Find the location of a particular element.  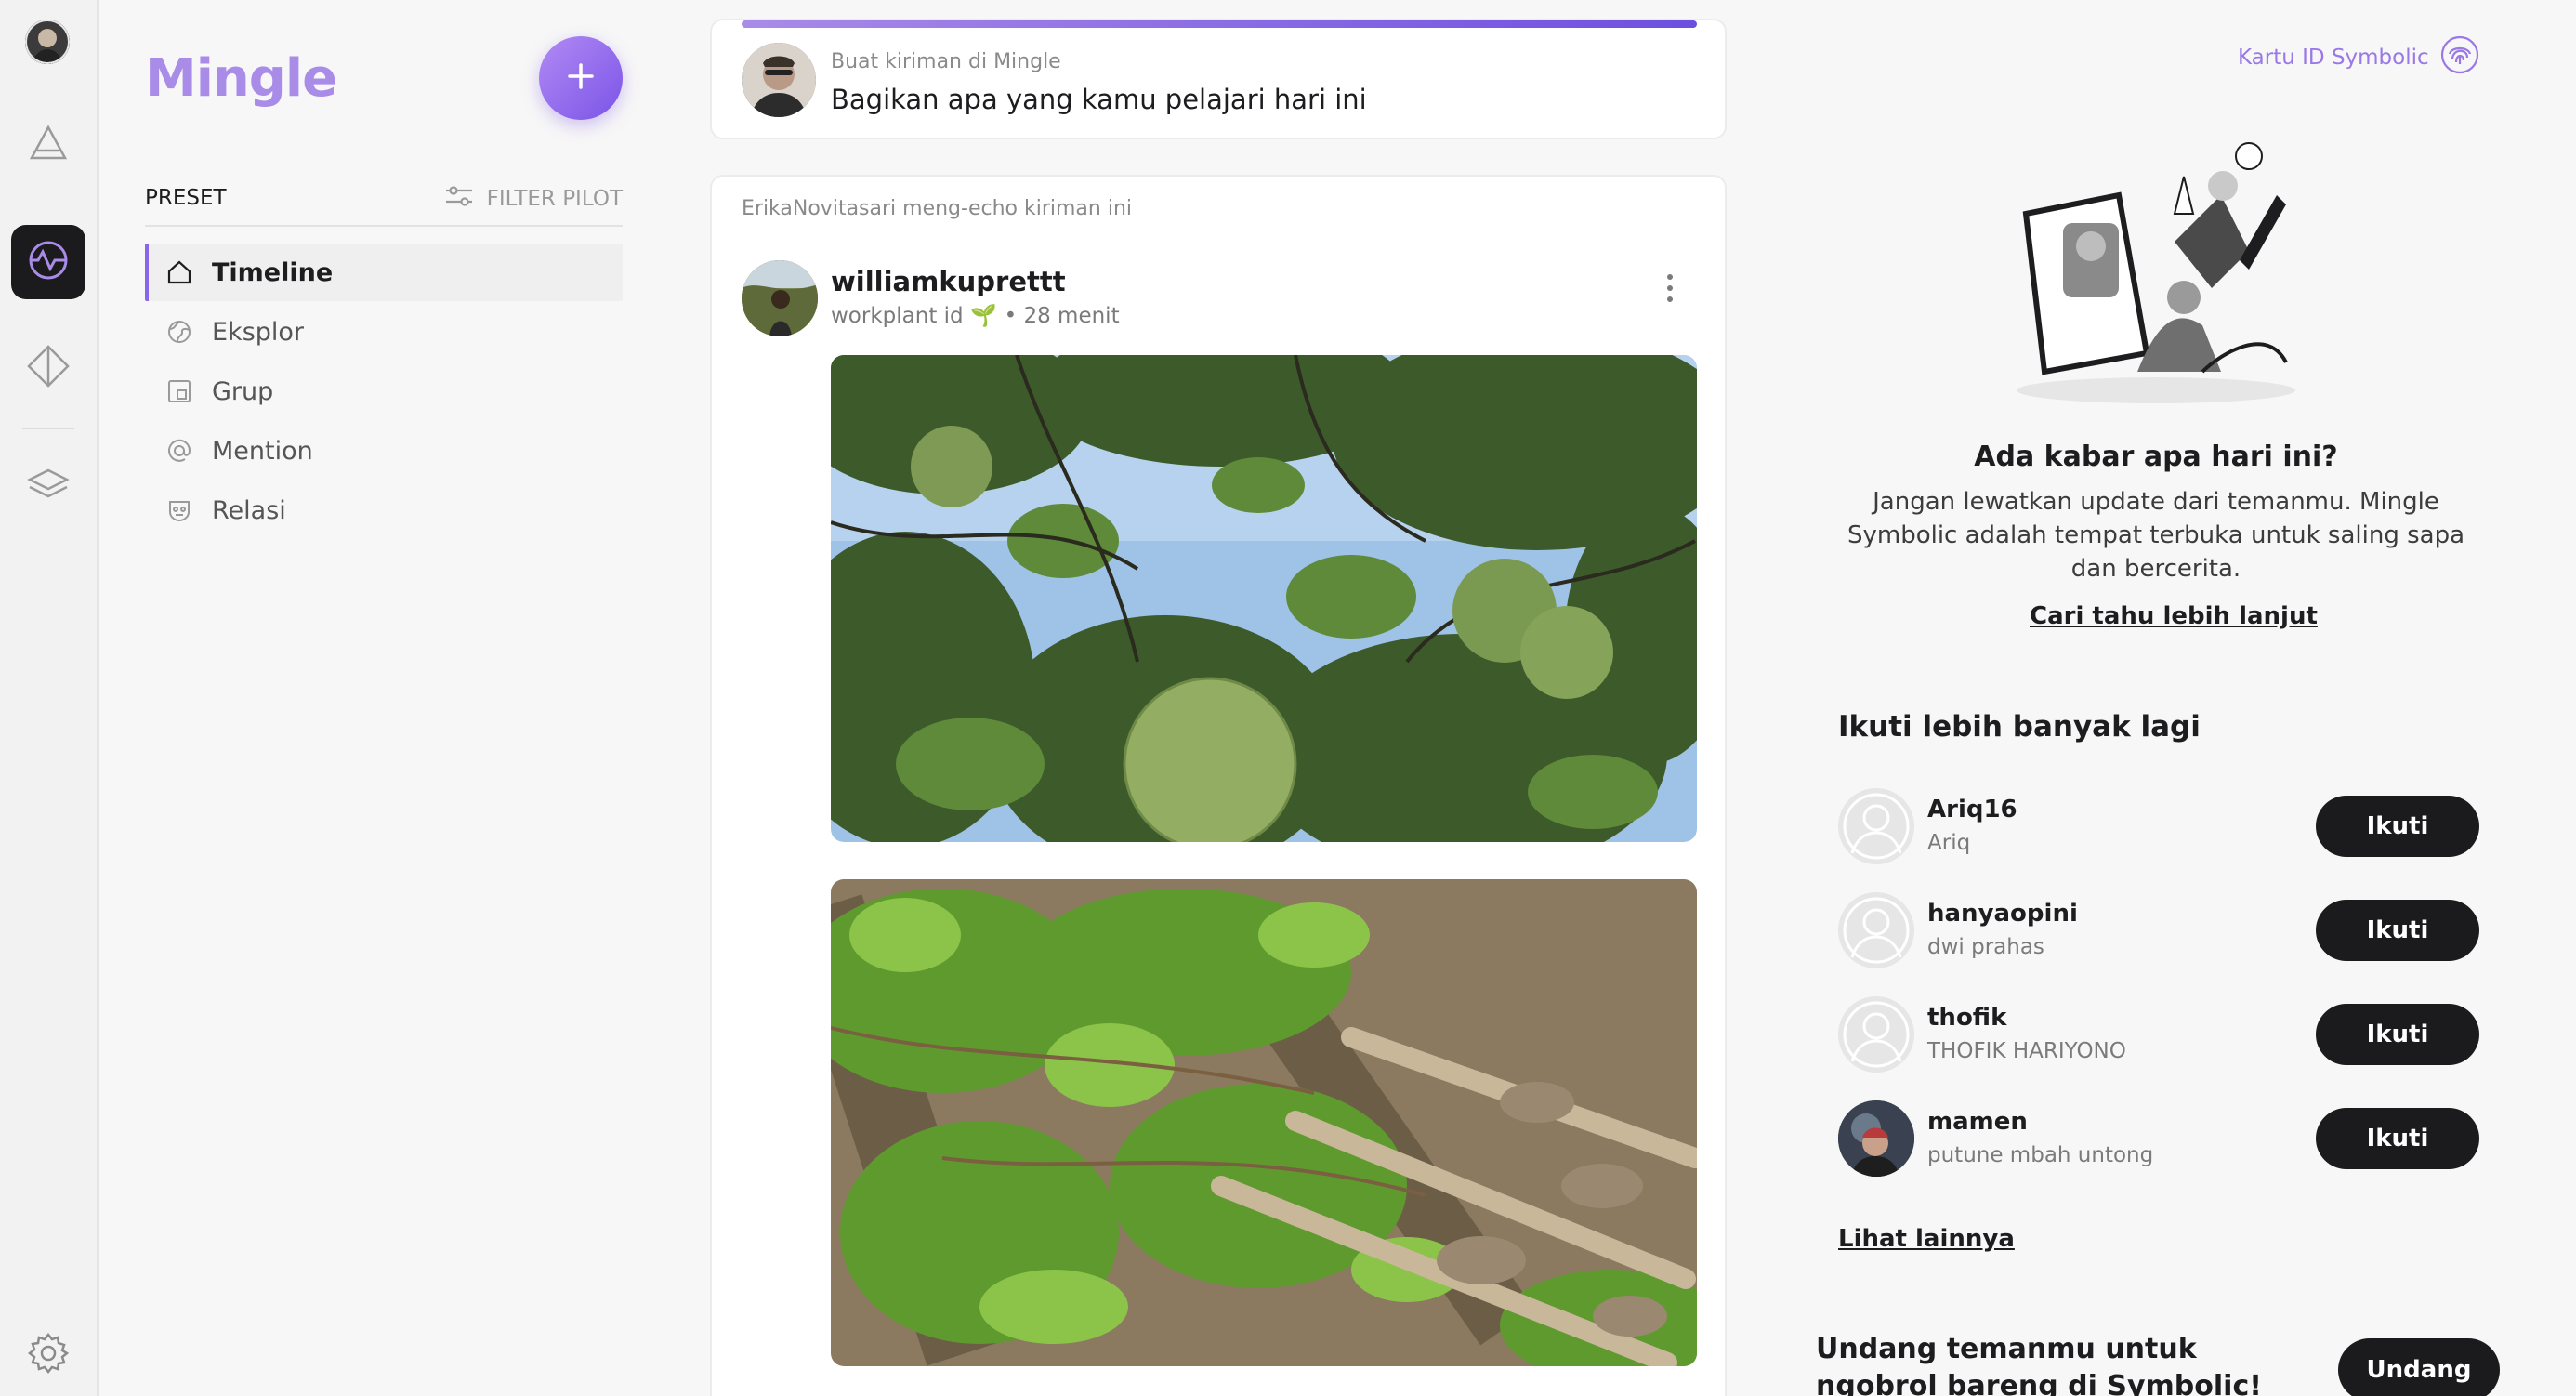

preset-label: PRESET is located at coordinates (186, 198).